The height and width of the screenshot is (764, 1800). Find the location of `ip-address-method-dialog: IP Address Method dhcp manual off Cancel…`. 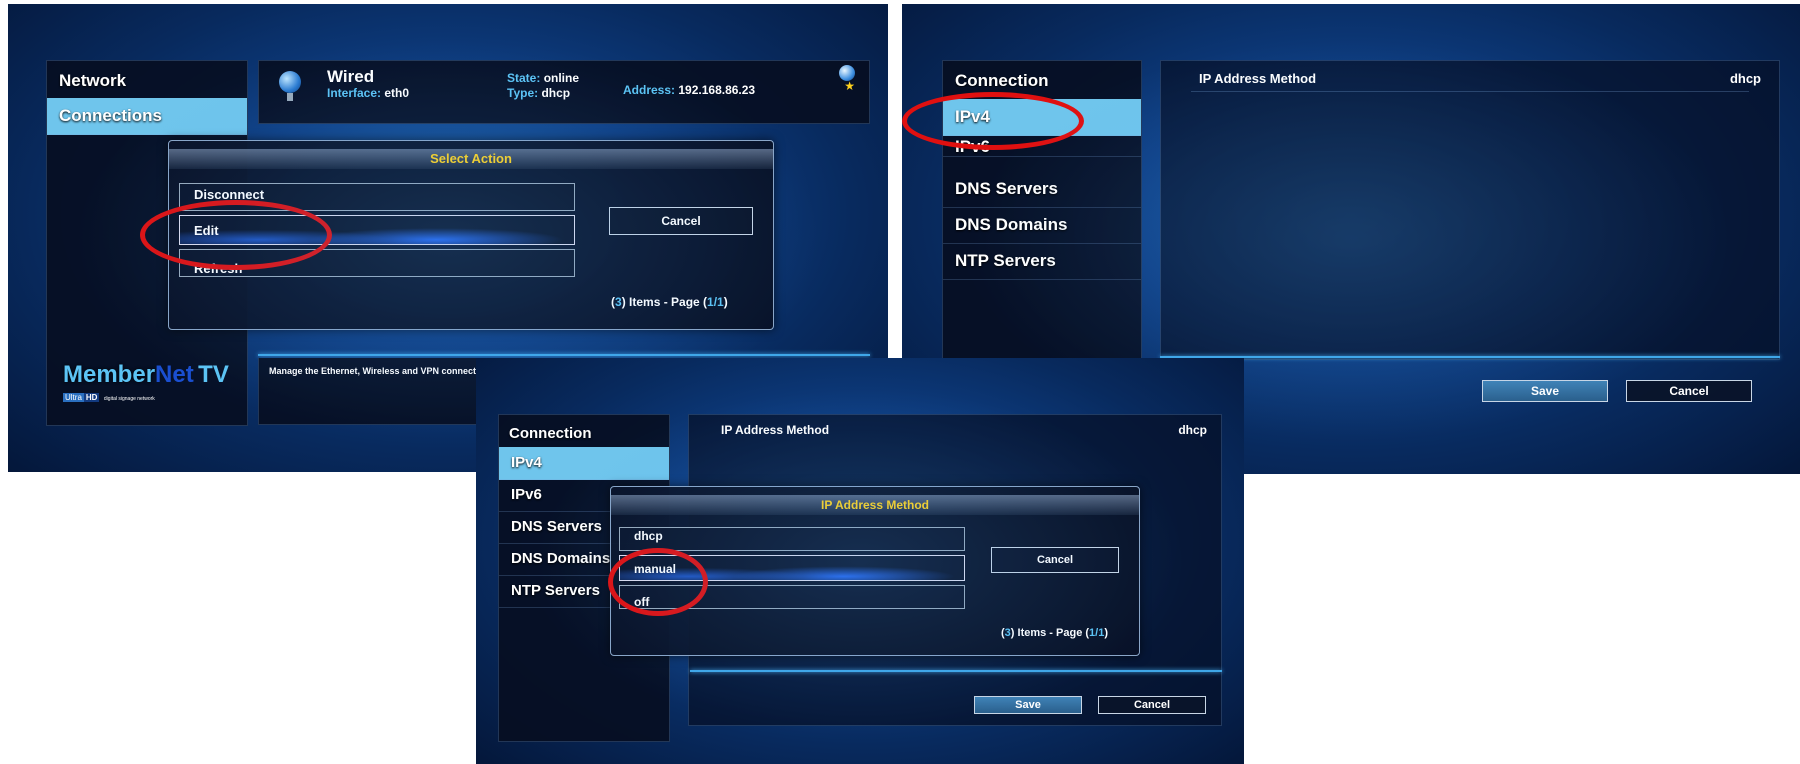

ip-address-method-dialog: IP Address Method dhcp manual off Cancel… is located at coordinates (875, 571).